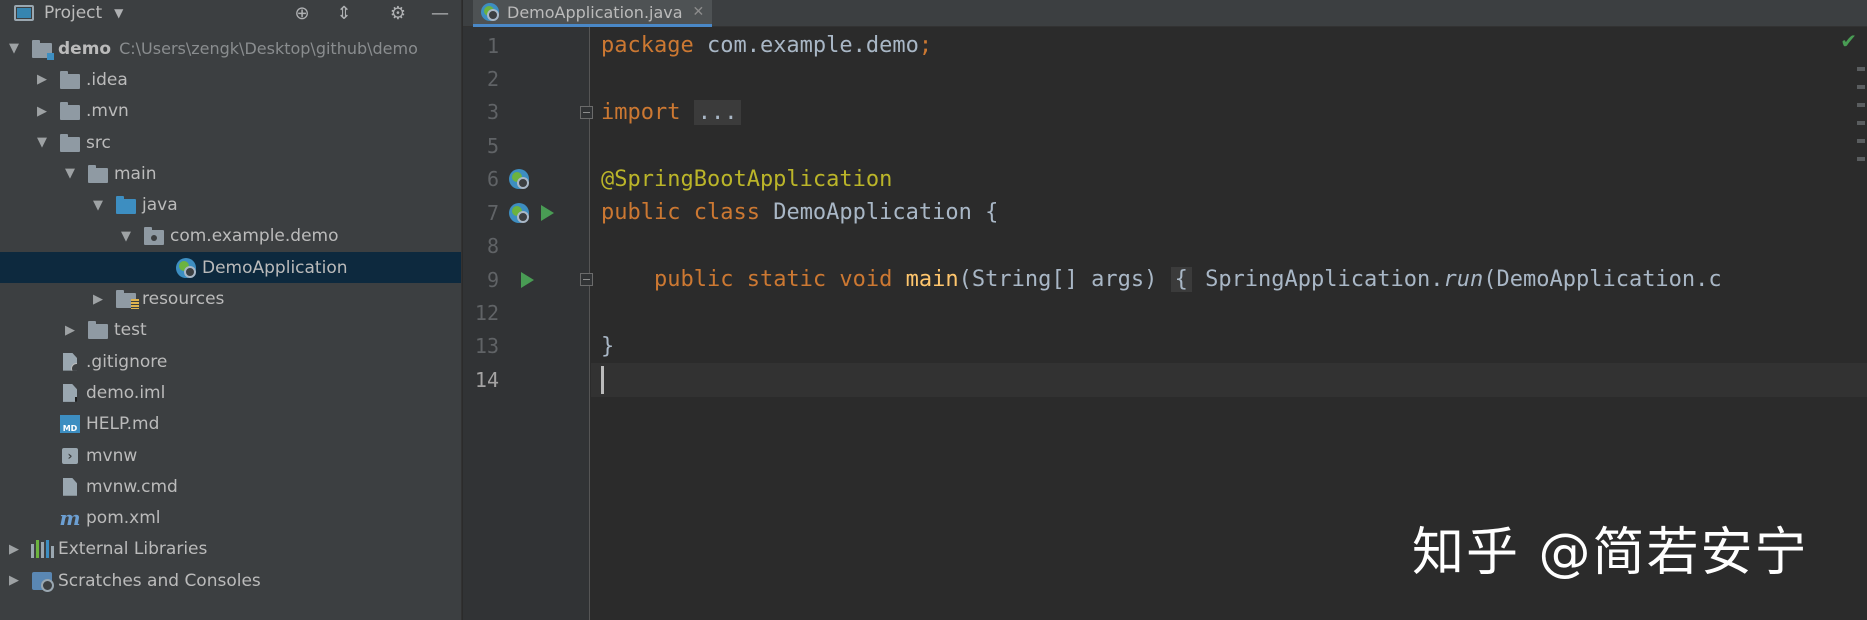 Image resolution: width=1867 pixels, height=620 pixels. I want to click on tree-item-external-libraries: ▶ External Libraries, so click(230, 549).